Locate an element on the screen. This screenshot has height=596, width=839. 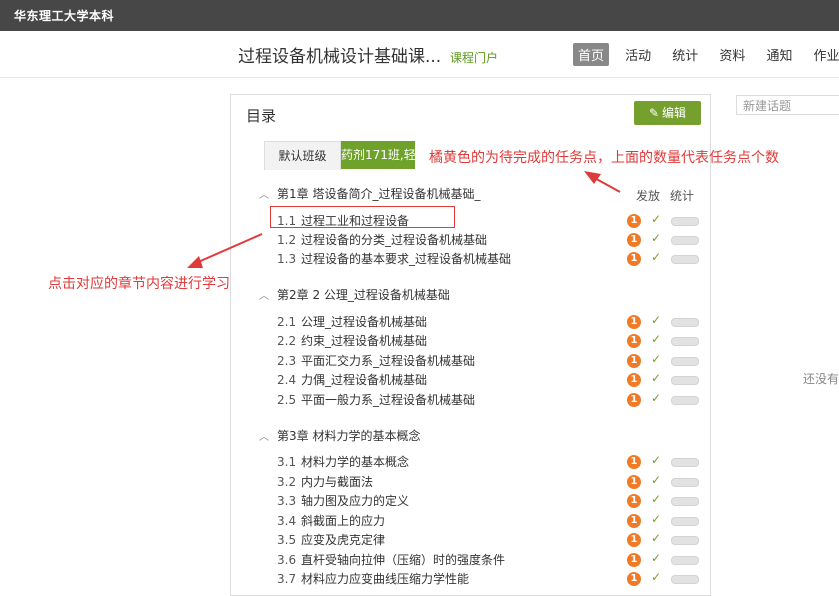
chapter-title: 第1章 塔设备简介_过程设备机械基础_ is located at coordinates (379, 194).